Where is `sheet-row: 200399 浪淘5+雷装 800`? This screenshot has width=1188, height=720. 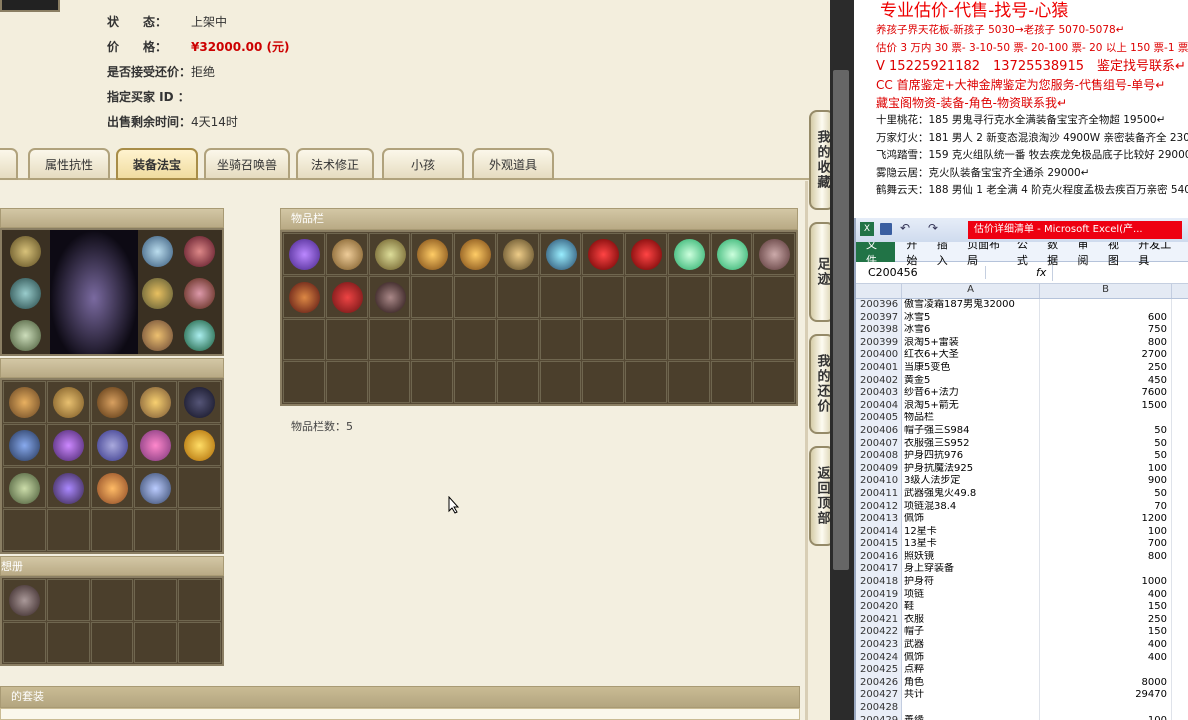
sheet-row: 200399 浪淘5+雷装 800 is located at coordinates (1022, 343).